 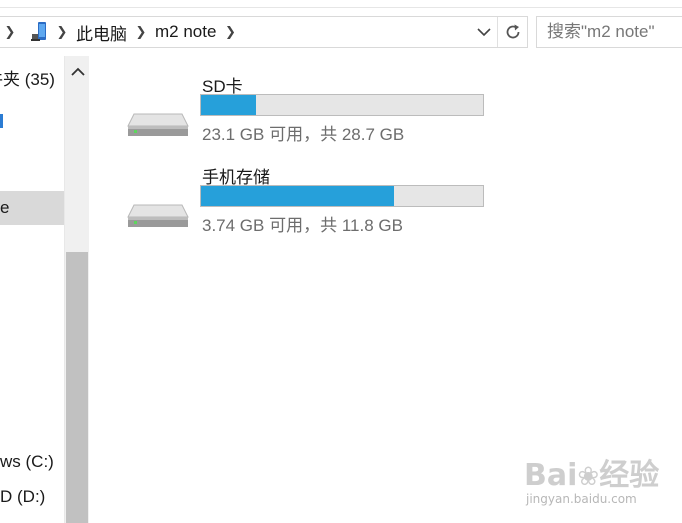 What do you see at coordinates (303, 134) in the screenshot?
I see `drive-space-info: 23.1 GB 可用，共 28.7 GB` at bounding box center [303, 134].